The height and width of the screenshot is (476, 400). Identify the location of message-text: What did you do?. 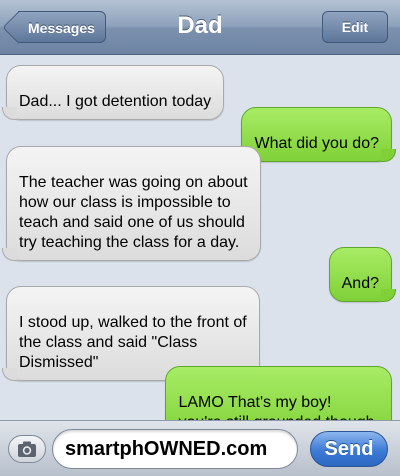
(316, 143).